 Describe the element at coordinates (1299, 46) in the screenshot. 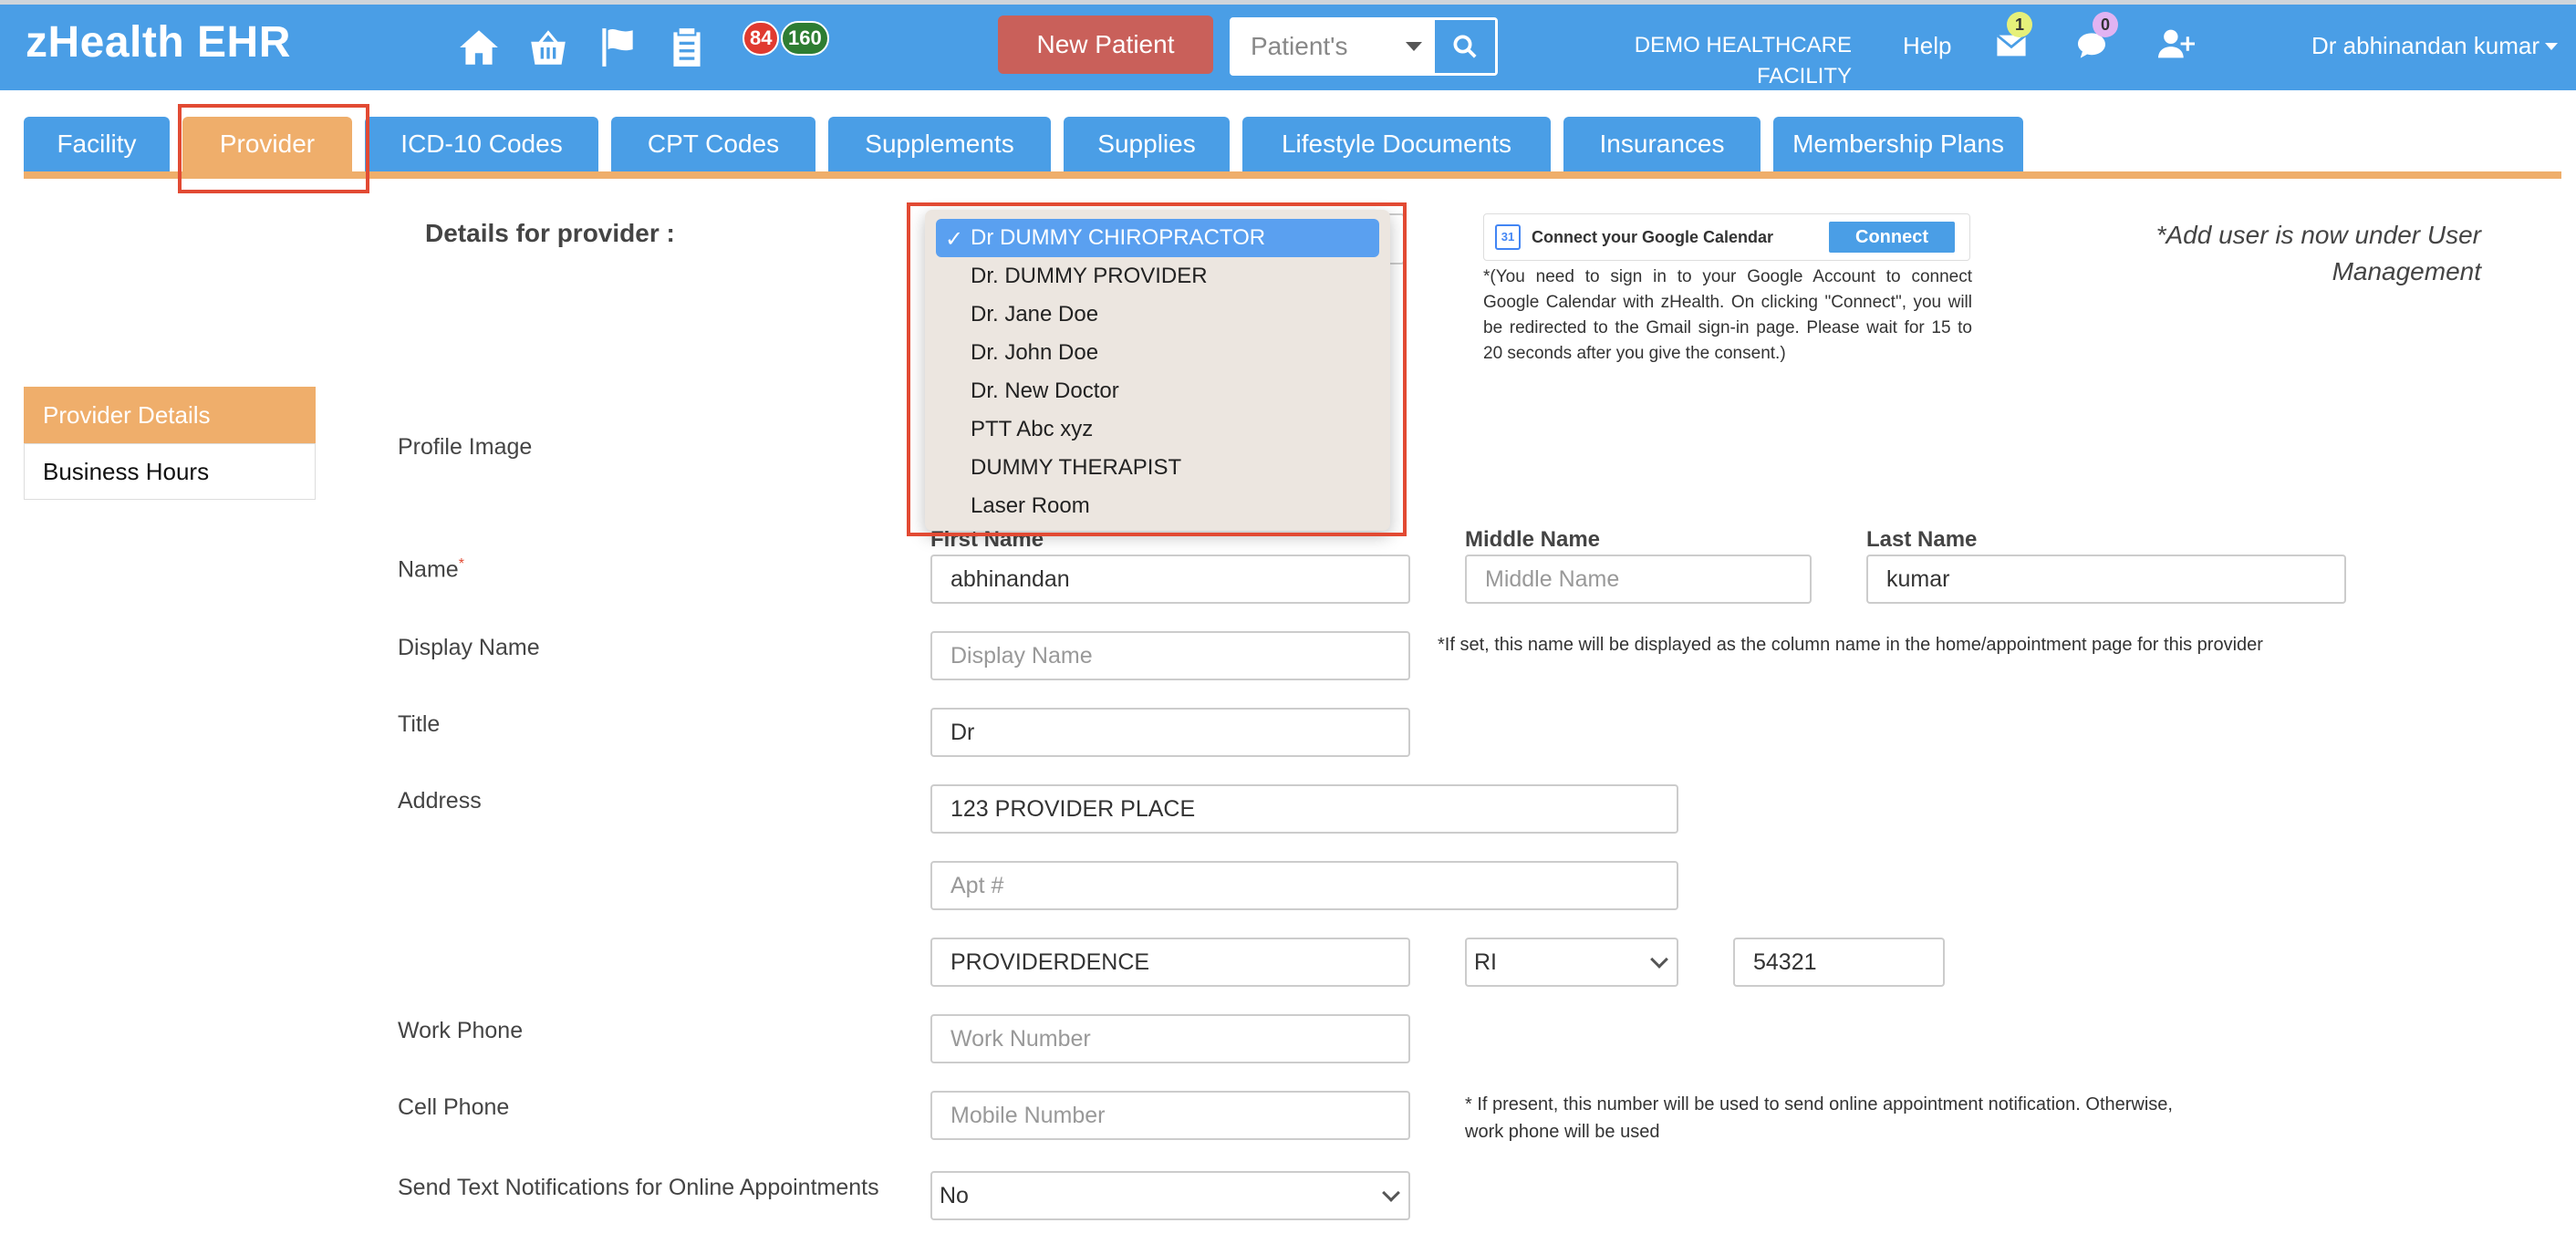

I see `patient-search-placeholder: Patient's` at that location.